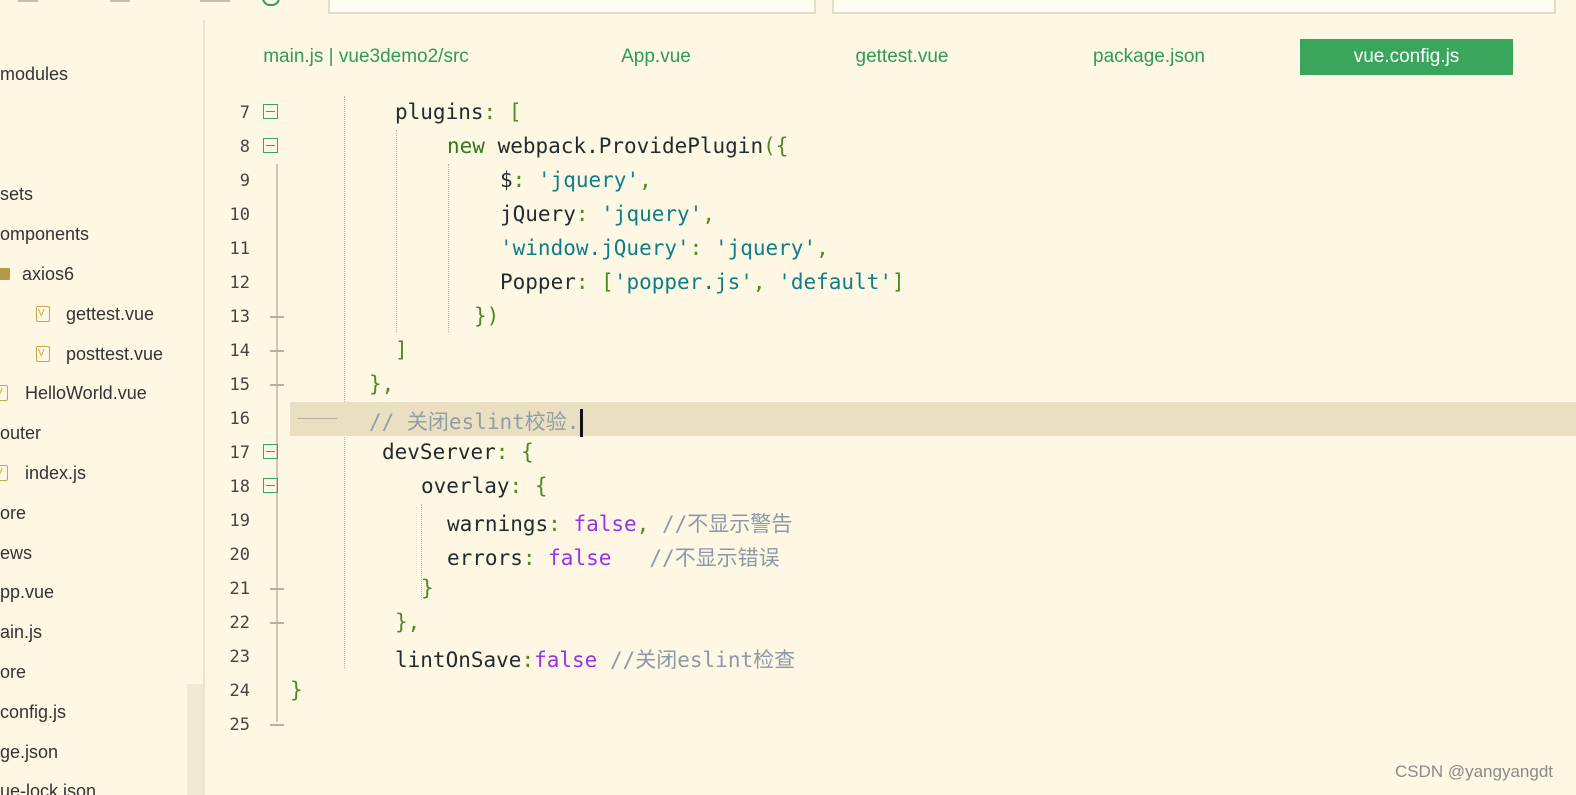  What do you see at coordinates (890, 623) in the screenshot?
I see `code-line: 22 },` at bounding box center [890, 623].